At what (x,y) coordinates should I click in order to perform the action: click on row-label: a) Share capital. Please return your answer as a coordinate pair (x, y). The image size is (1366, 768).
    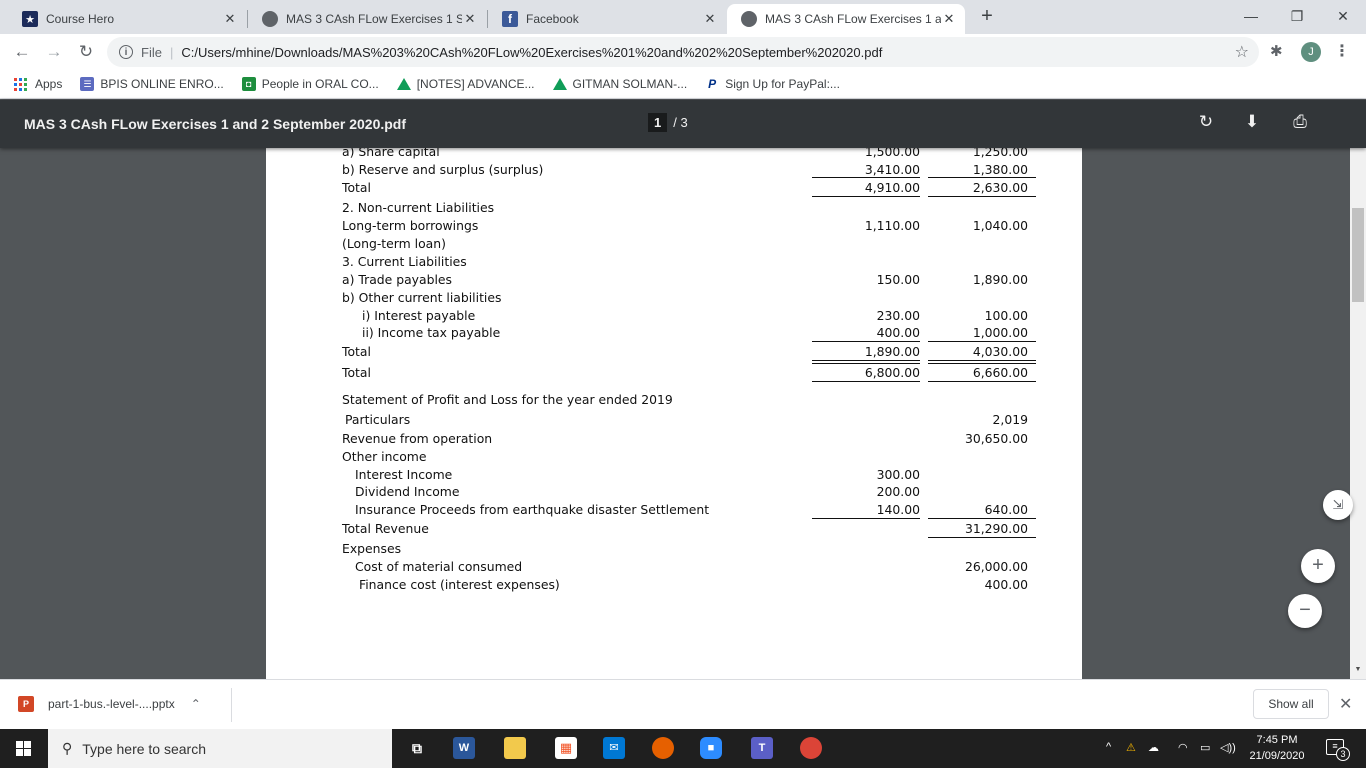
    Looking at the image, I should click on (391, 153).